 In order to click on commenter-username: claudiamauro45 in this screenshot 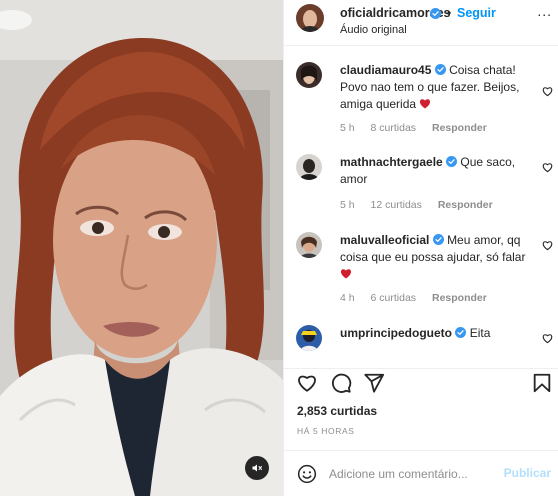, I will do `click(385, 70)`.